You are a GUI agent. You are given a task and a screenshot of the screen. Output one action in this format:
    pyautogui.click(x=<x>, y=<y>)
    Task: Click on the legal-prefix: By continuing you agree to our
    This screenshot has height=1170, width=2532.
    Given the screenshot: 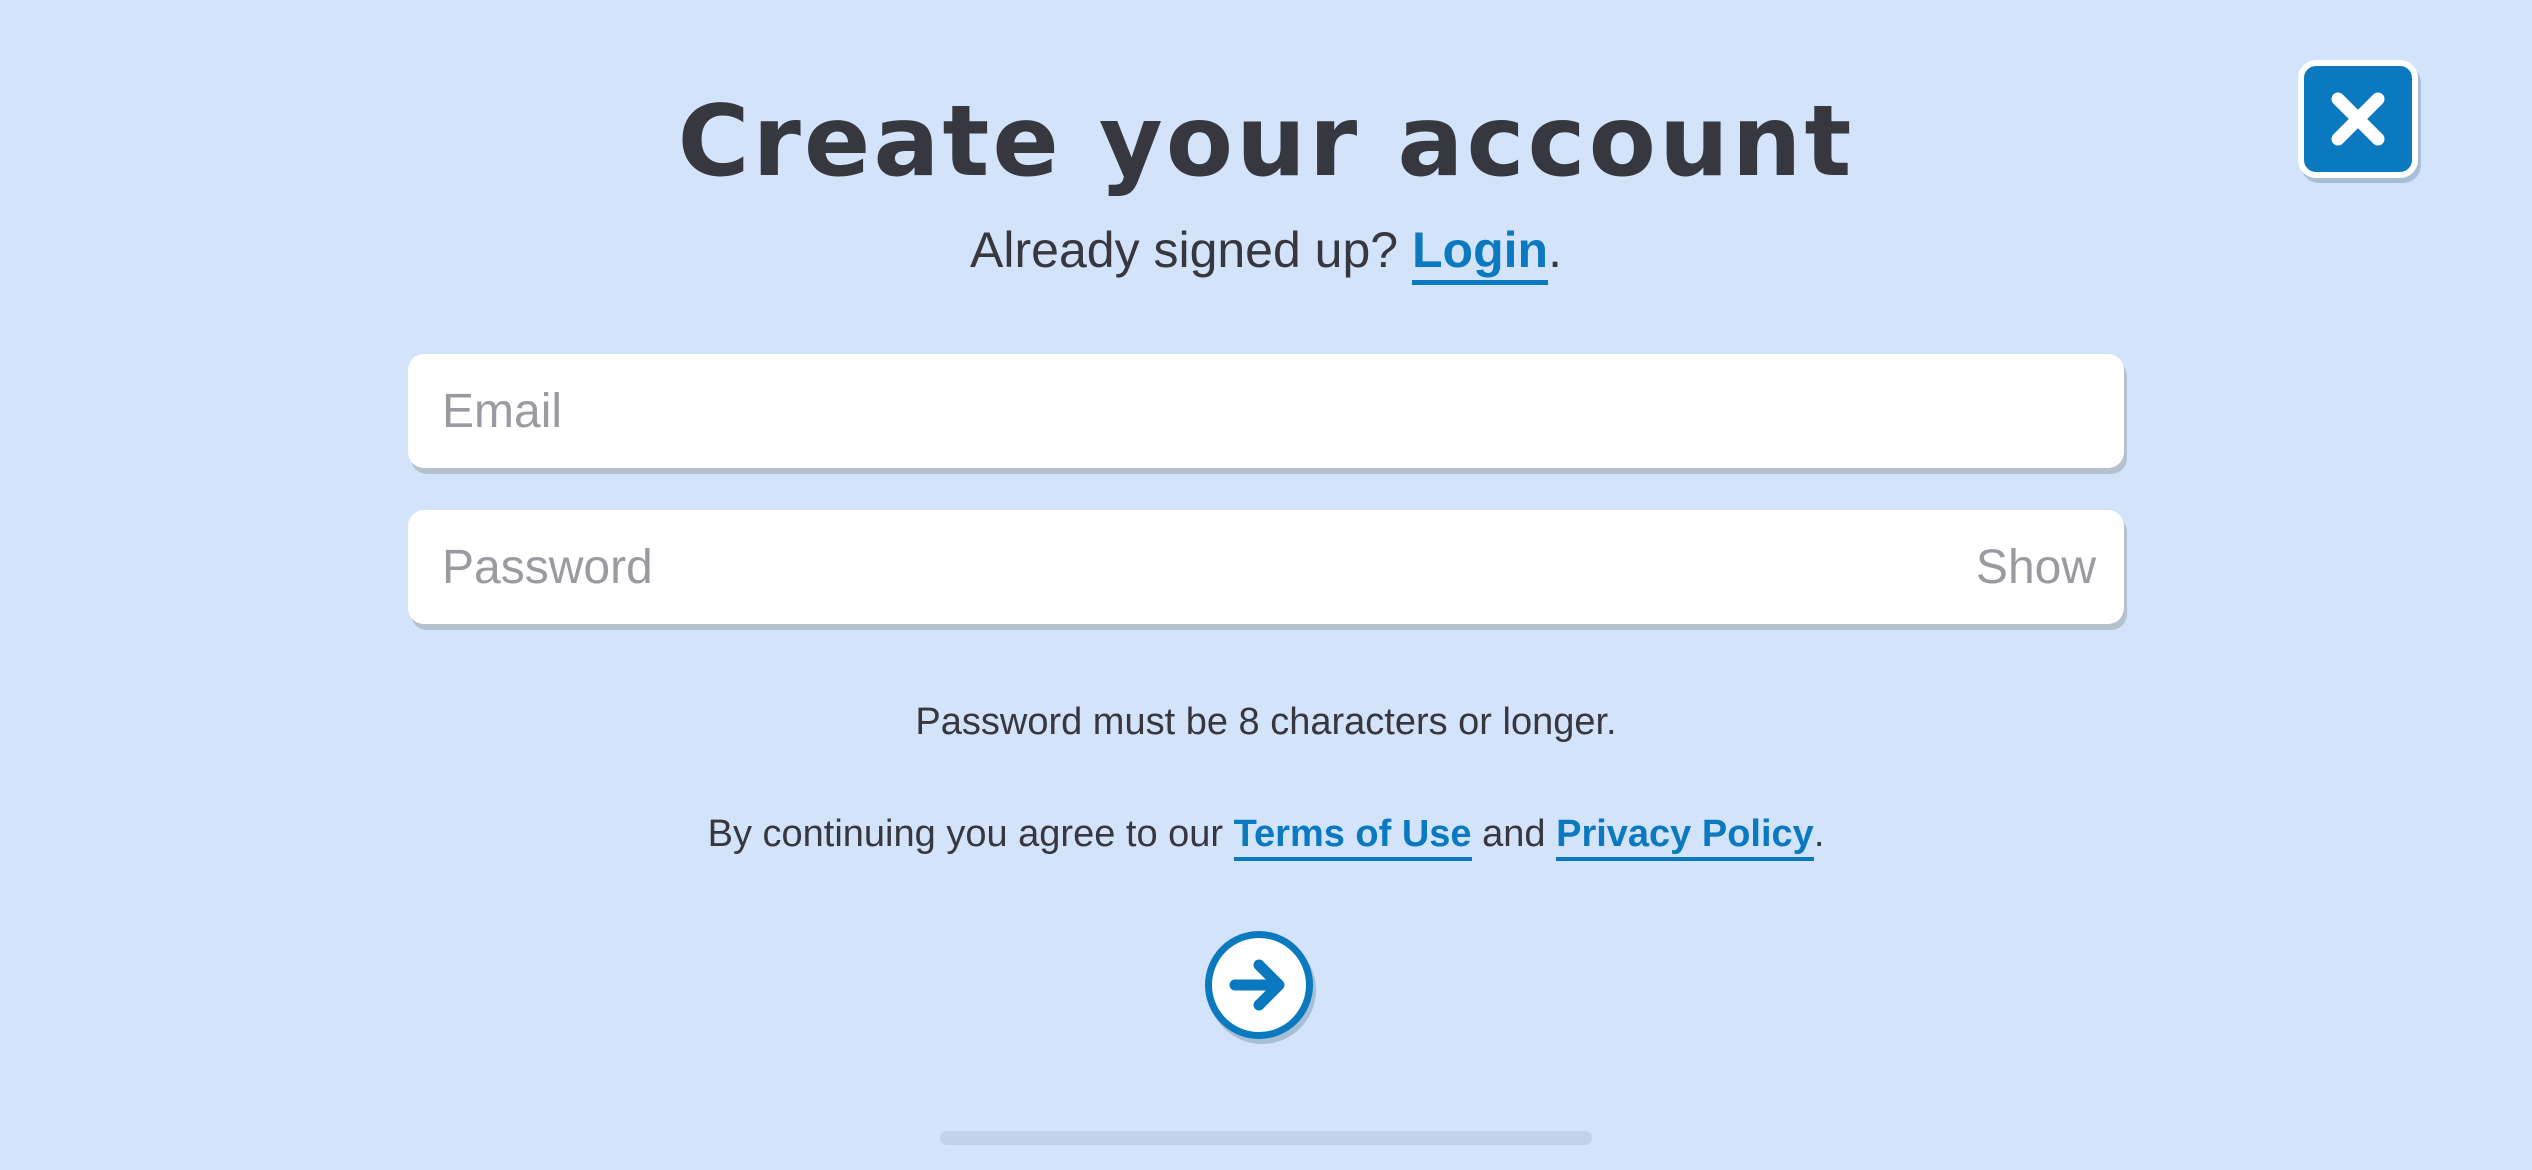 What is the action you would take?
    pyautogui.click(x=970, y=834)
    